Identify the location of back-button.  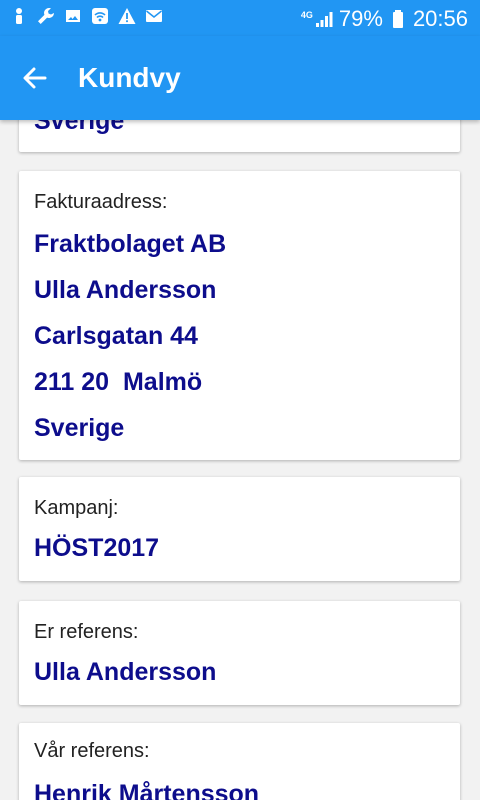
(35, 78).